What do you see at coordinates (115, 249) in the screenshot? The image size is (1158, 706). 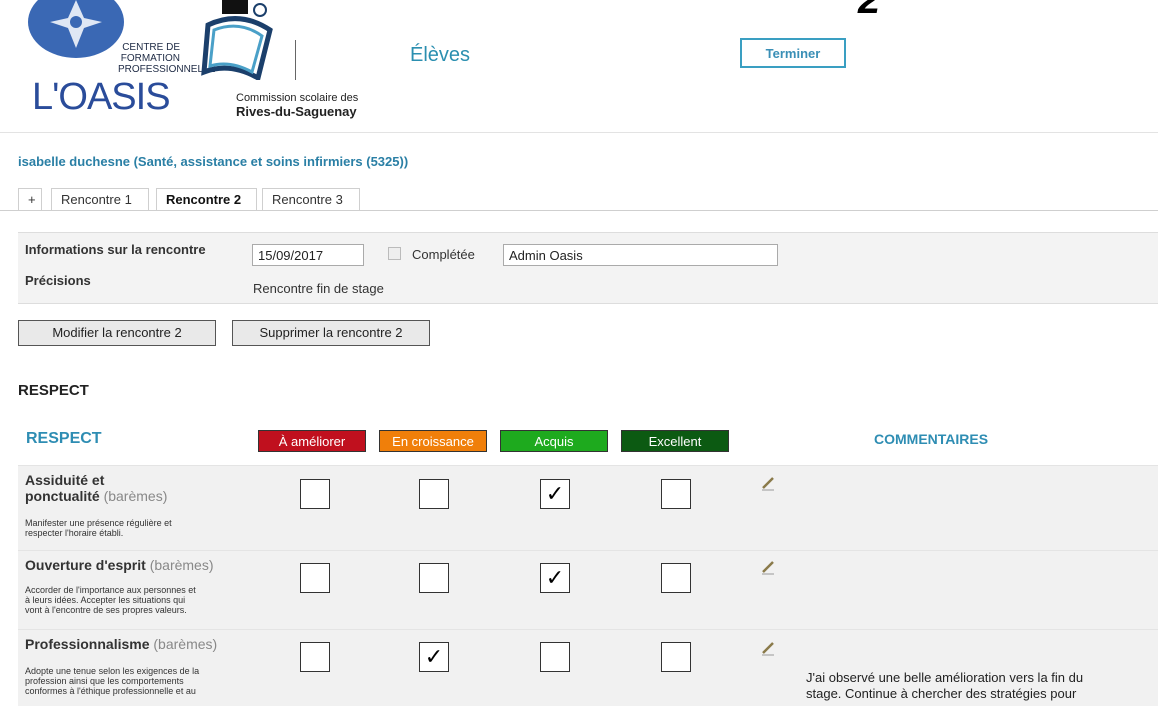 I see `meeting-info-label: Informations sur la rencontre` at bounding box center [115, 249].